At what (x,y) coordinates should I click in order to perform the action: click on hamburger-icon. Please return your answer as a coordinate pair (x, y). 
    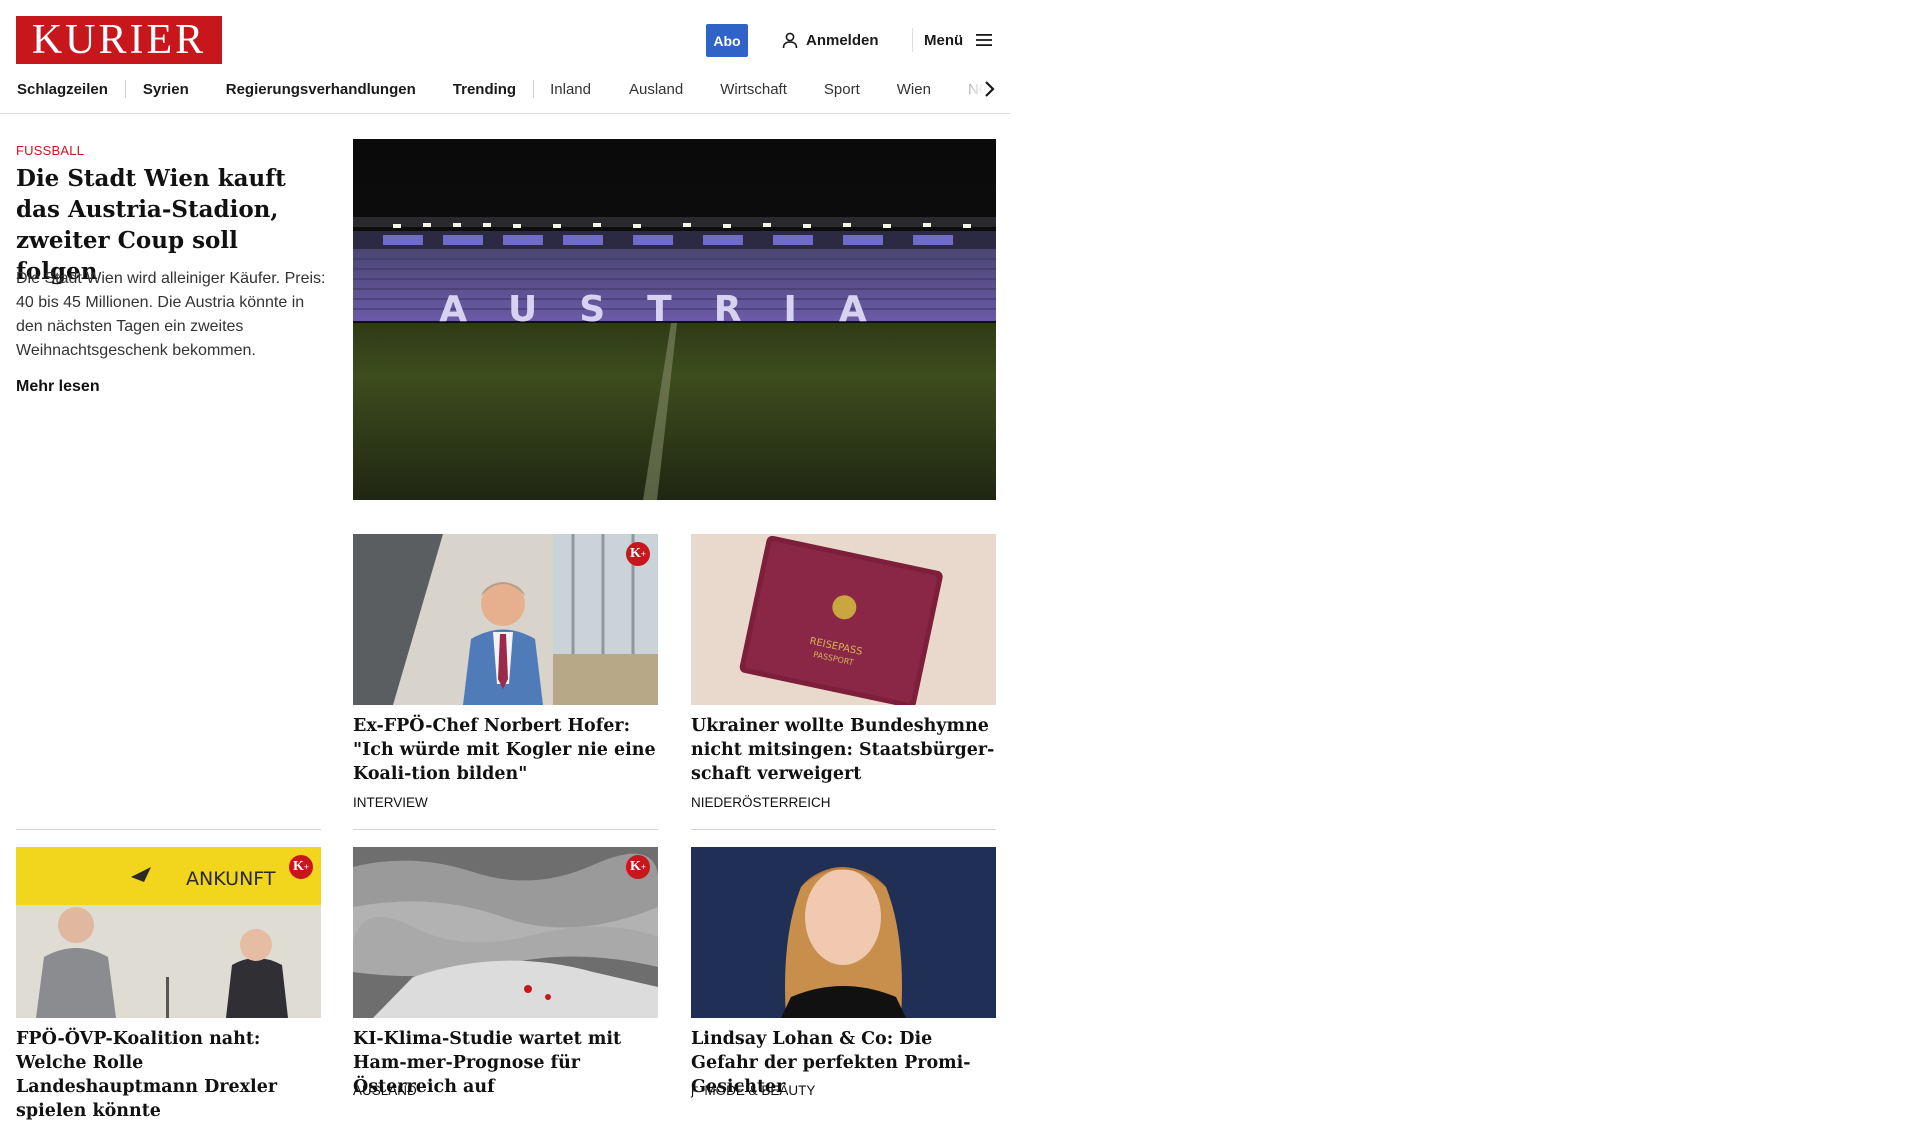
    Looking at the image, I should click on (984, 40).